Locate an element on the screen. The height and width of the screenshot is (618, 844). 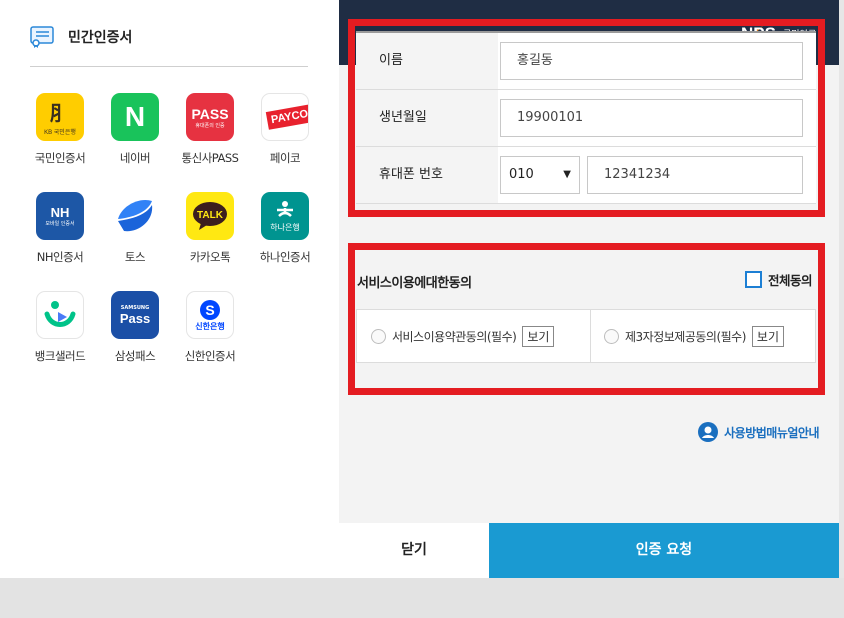
highlight-box-agreement is located at coordinates (586, 319).